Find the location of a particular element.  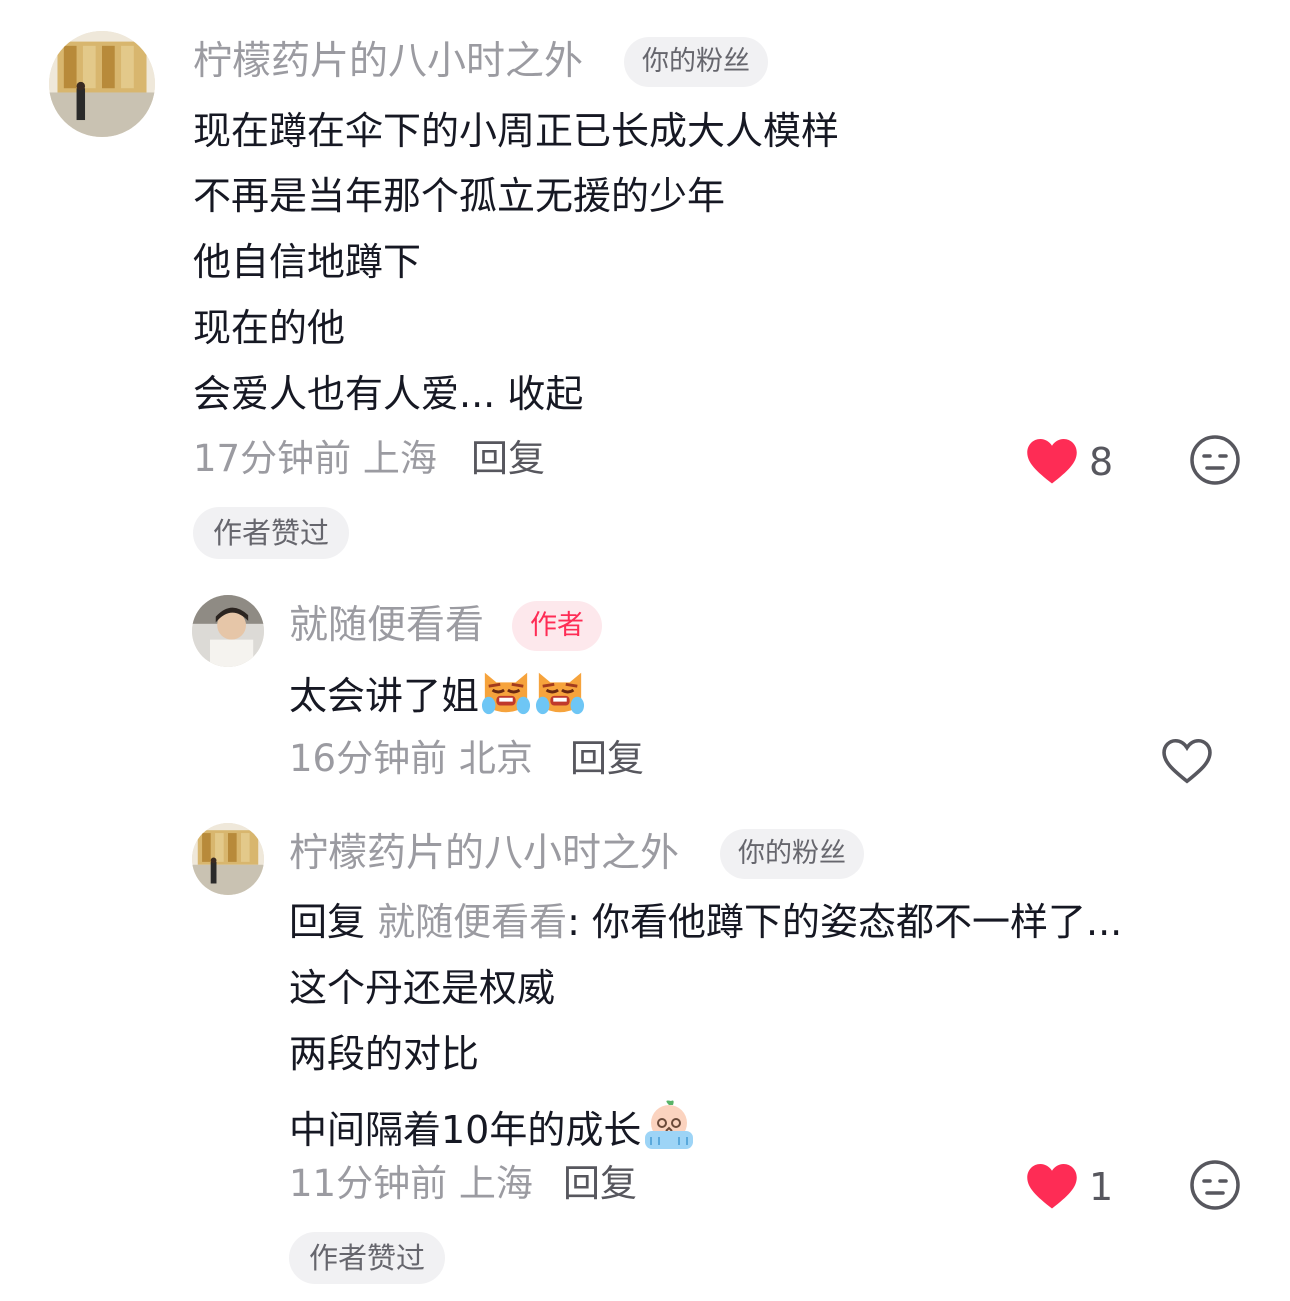

comment-meta: 11分钟前 上海 is located at coordinates (411, 1183).